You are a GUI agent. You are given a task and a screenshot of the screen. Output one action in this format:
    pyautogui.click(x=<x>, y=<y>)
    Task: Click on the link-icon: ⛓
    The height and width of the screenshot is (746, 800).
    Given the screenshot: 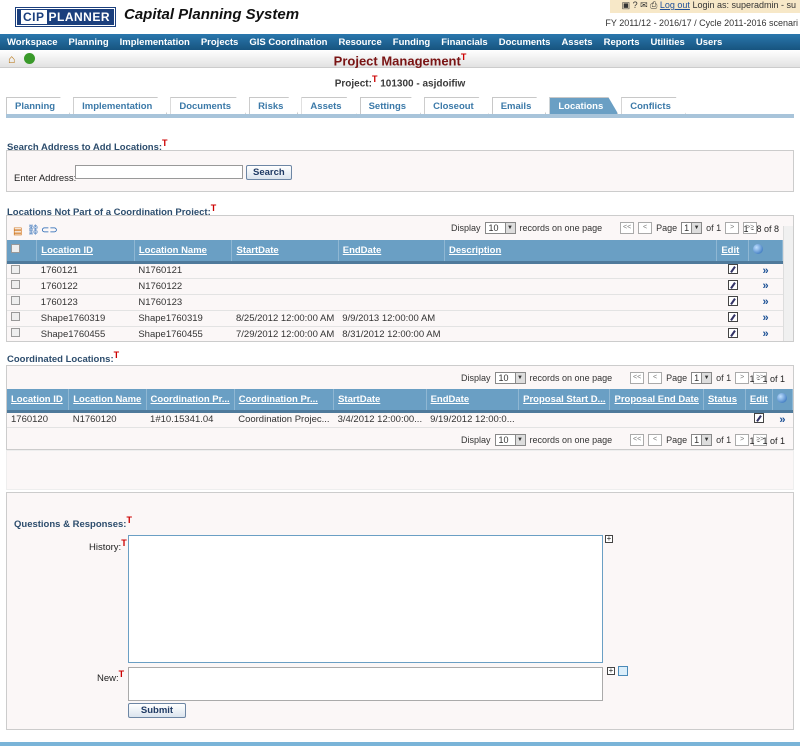 What is the action you would take?
    pyautogui.click(x=33, y=230)
    